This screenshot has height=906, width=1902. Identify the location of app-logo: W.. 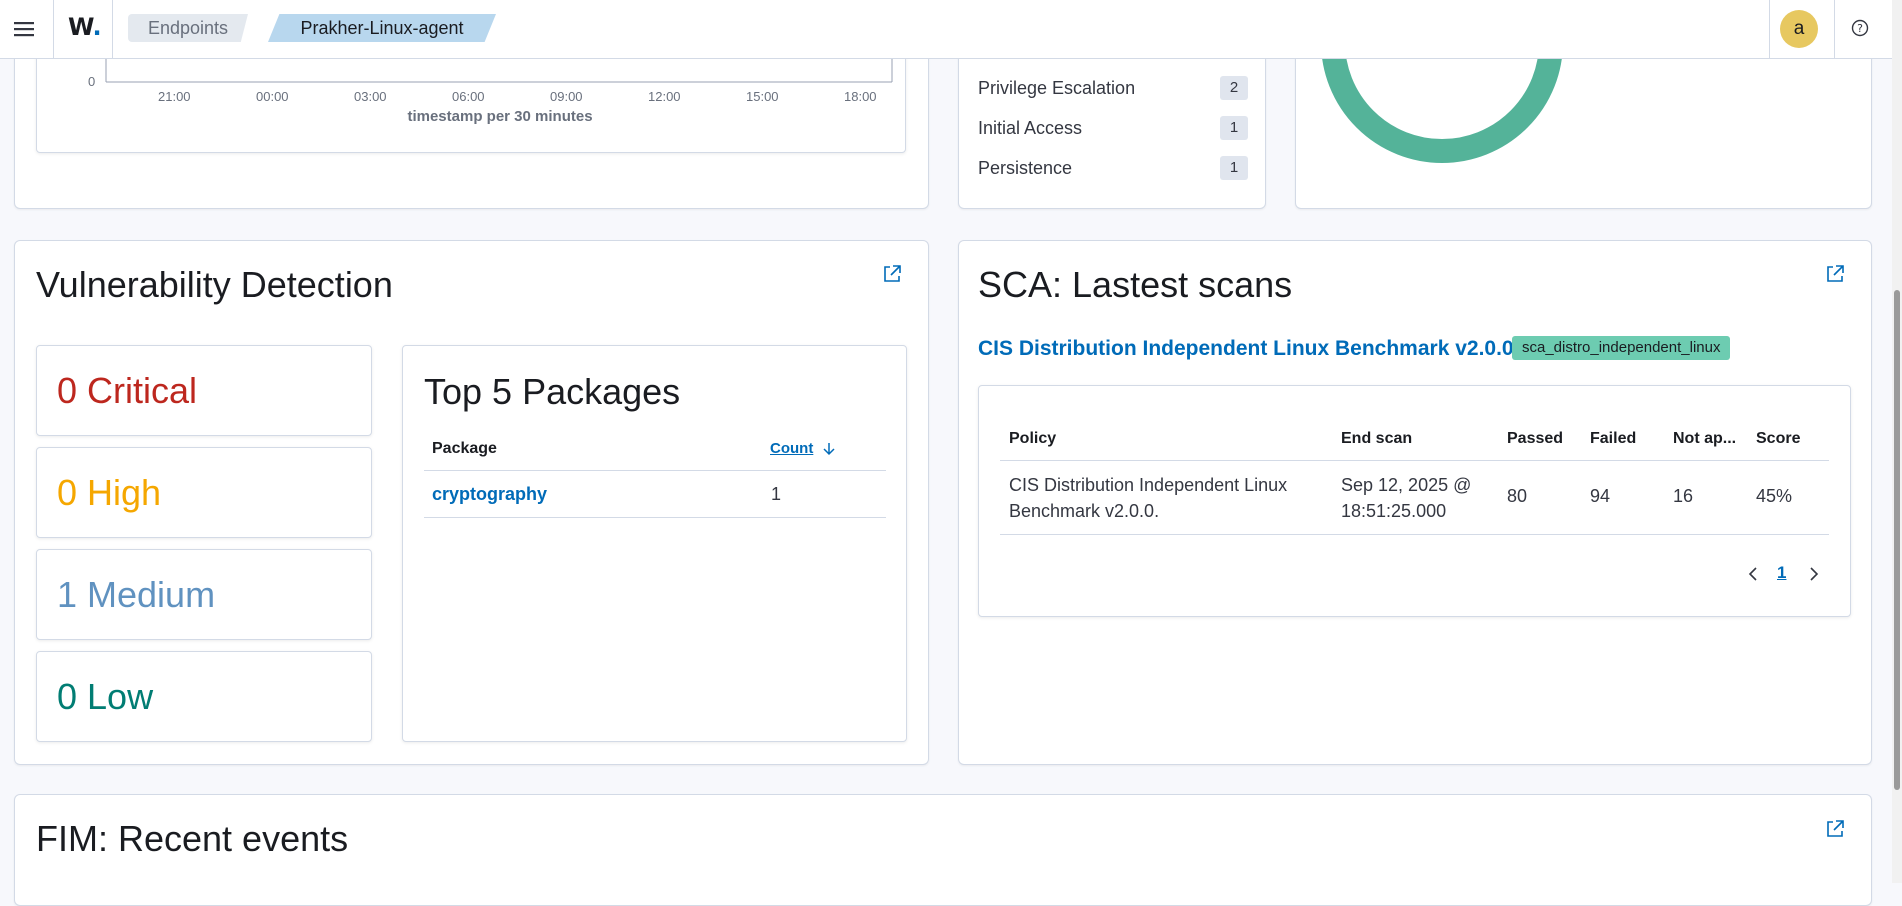
(85, 27).